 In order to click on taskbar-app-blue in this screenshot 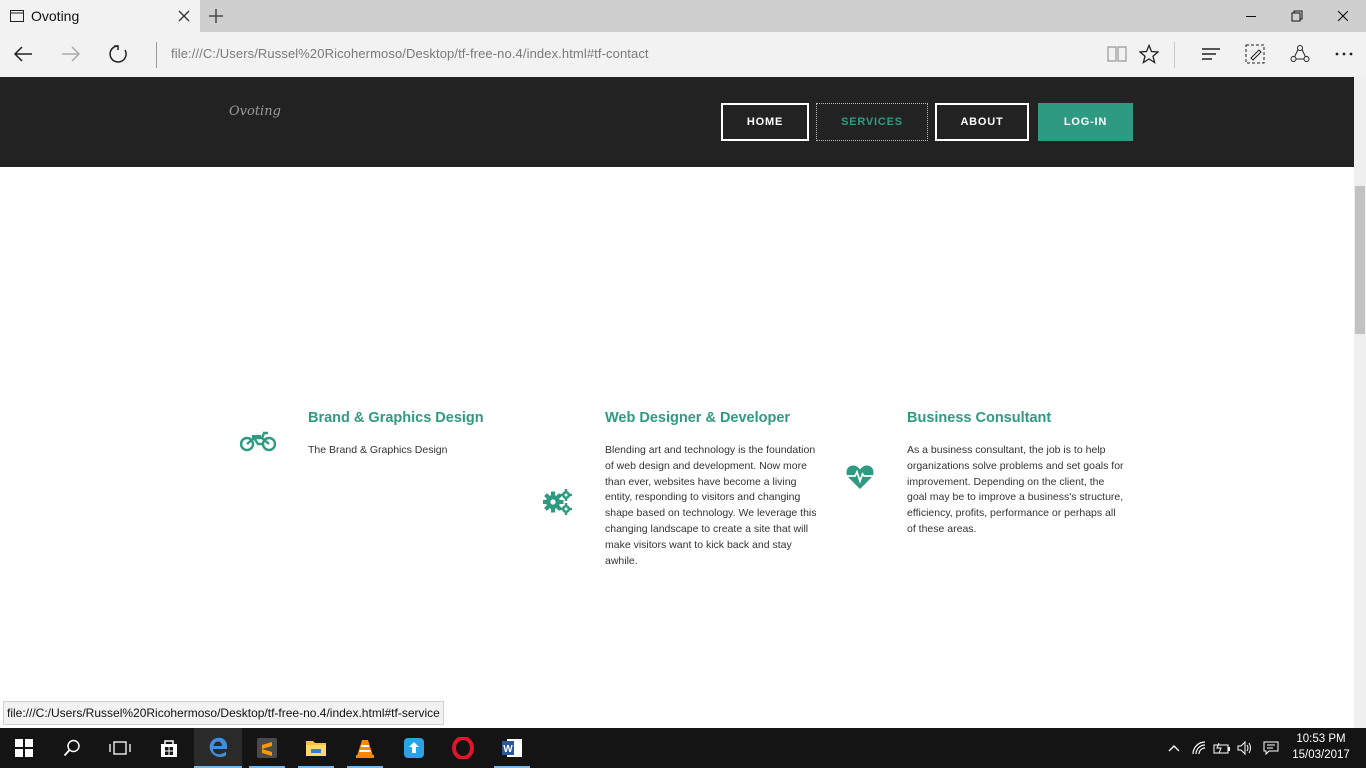, I will do `click(414, 748)`.